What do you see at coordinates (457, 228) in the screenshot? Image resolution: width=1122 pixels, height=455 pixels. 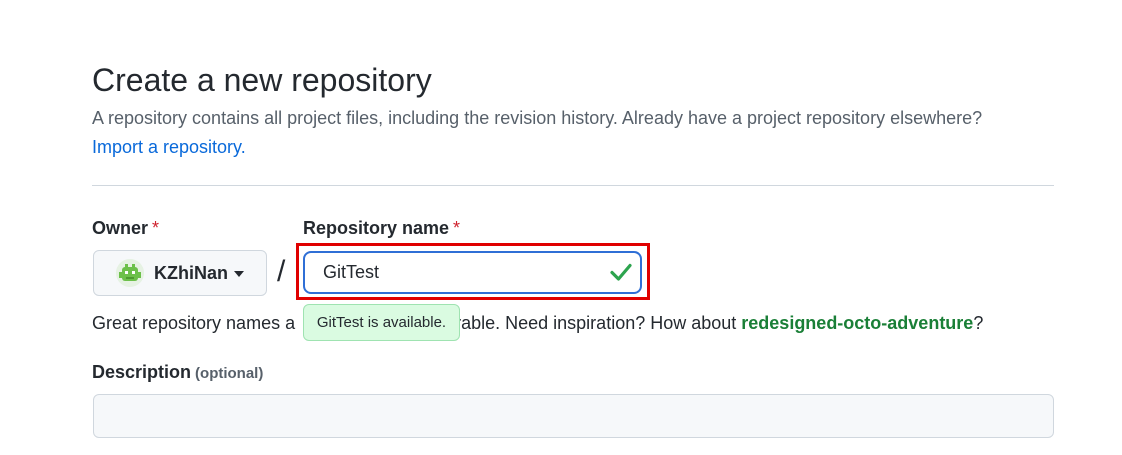 I see `repository-name-required-mark: *` at bounding box center [457, 228].